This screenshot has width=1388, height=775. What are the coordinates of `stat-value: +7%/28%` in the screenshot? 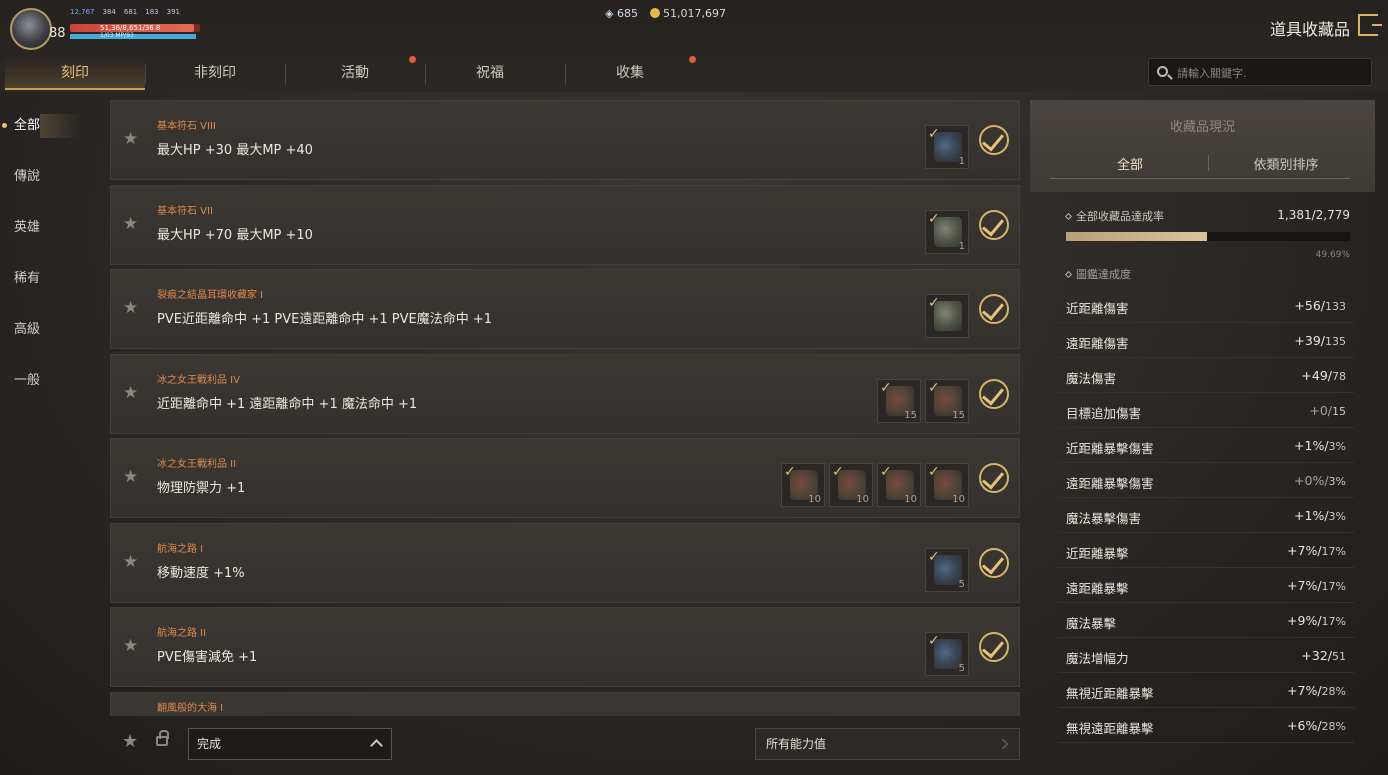 It's located at (1316, 690).